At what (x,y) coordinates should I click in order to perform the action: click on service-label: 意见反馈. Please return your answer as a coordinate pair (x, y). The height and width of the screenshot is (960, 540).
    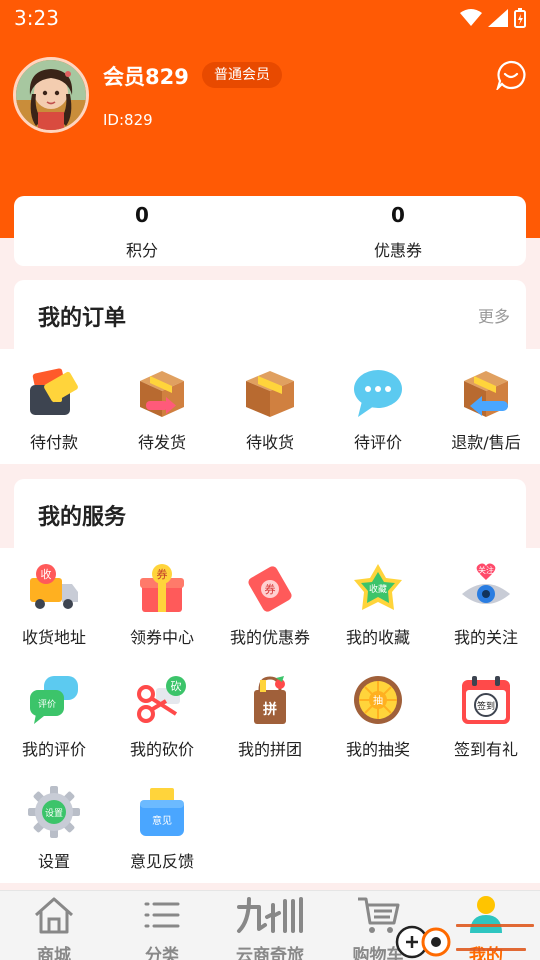
    Looking at the image, I should click on (161, 861).